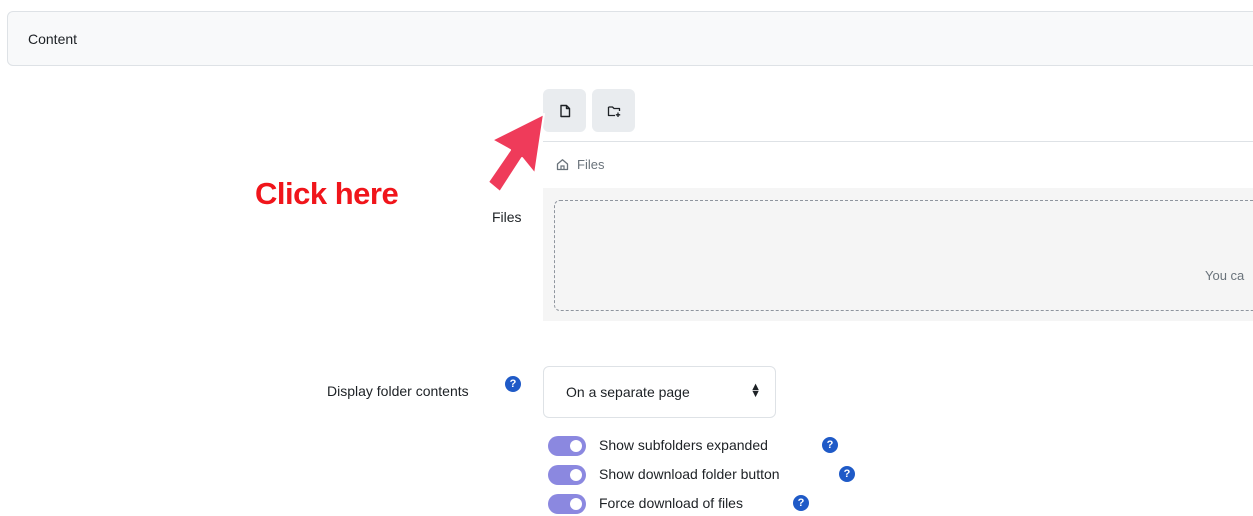 This screenshot has height=516, width=1253. What do you see at coordinates (628, 392) in the screenshot?
I see `select-value: On a separate page` at bounding box center [628, 392].